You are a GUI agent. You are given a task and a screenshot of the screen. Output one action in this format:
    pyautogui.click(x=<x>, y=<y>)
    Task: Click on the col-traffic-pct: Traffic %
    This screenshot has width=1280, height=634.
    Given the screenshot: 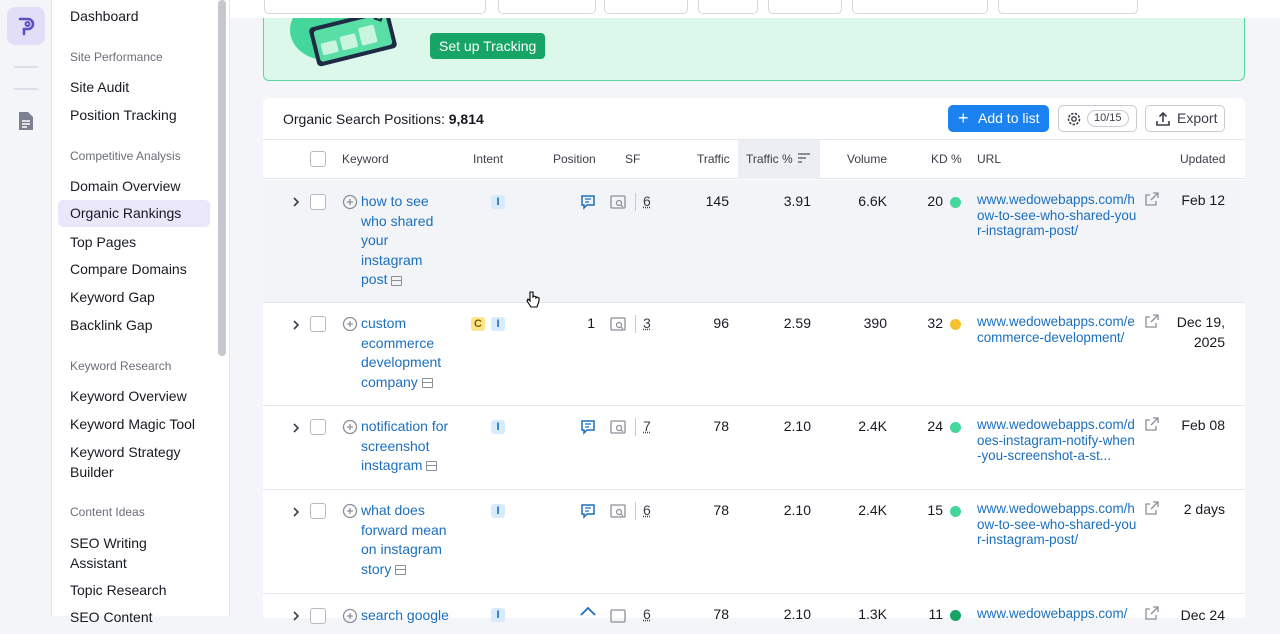 What is the action you would take?
    pyautogui.click(x=769, y=159)
    